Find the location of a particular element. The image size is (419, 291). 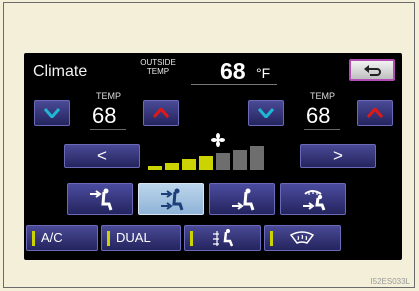

return-arrow-icon is located at coordinates (372, 70).